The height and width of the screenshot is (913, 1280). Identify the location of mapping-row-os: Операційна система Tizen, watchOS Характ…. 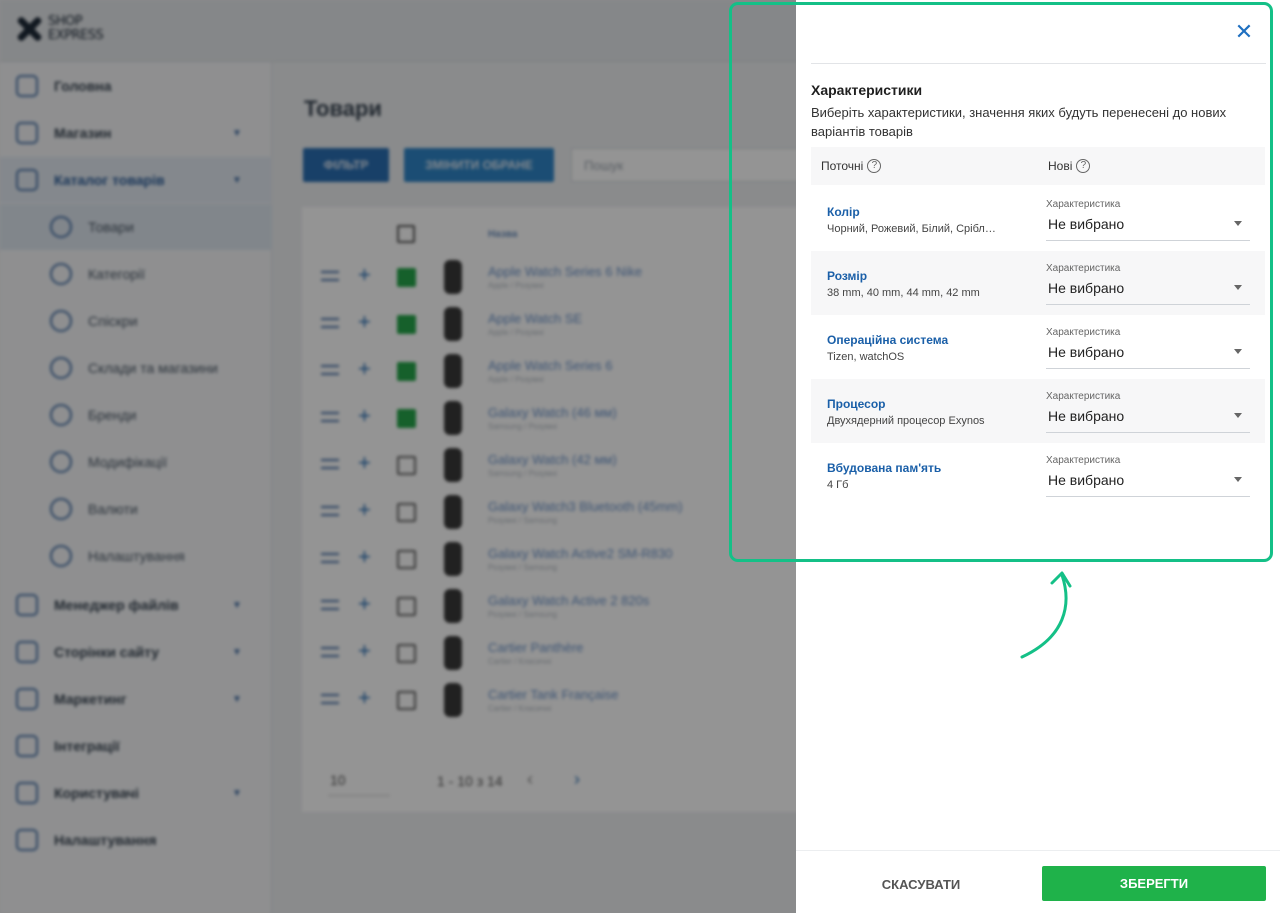
(1038, 347).